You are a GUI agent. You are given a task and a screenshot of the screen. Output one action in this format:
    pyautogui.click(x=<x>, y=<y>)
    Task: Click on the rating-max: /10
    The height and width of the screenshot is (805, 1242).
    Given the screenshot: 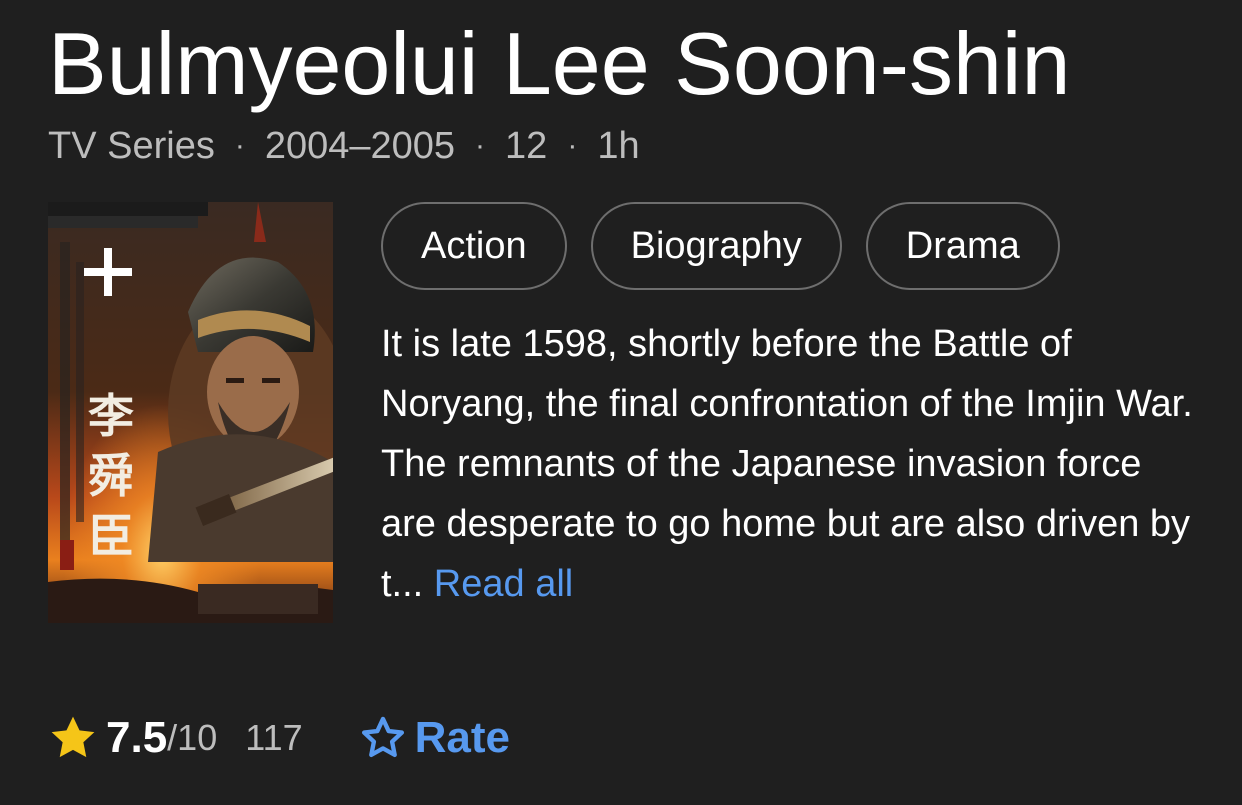 What is the action you would take?
    pyautogui.click(x=192, y=737)
    